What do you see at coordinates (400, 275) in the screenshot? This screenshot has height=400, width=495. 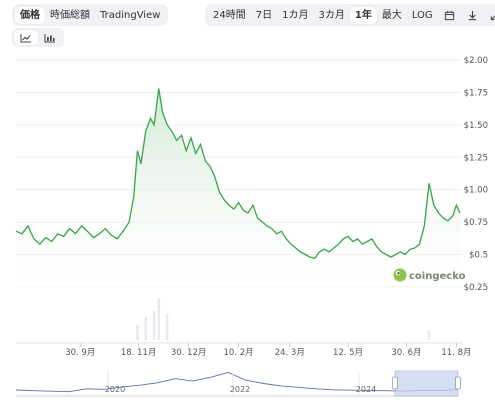 I see `coingecko-logo` at bounding box center [400, 275].